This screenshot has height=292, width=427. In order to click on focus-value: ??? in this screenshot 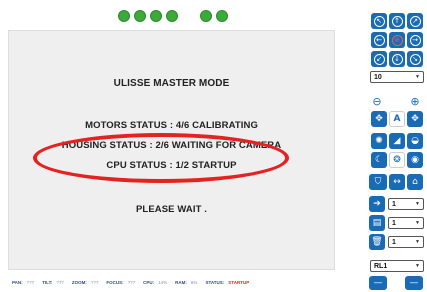, I will do `click(131, 282)`.